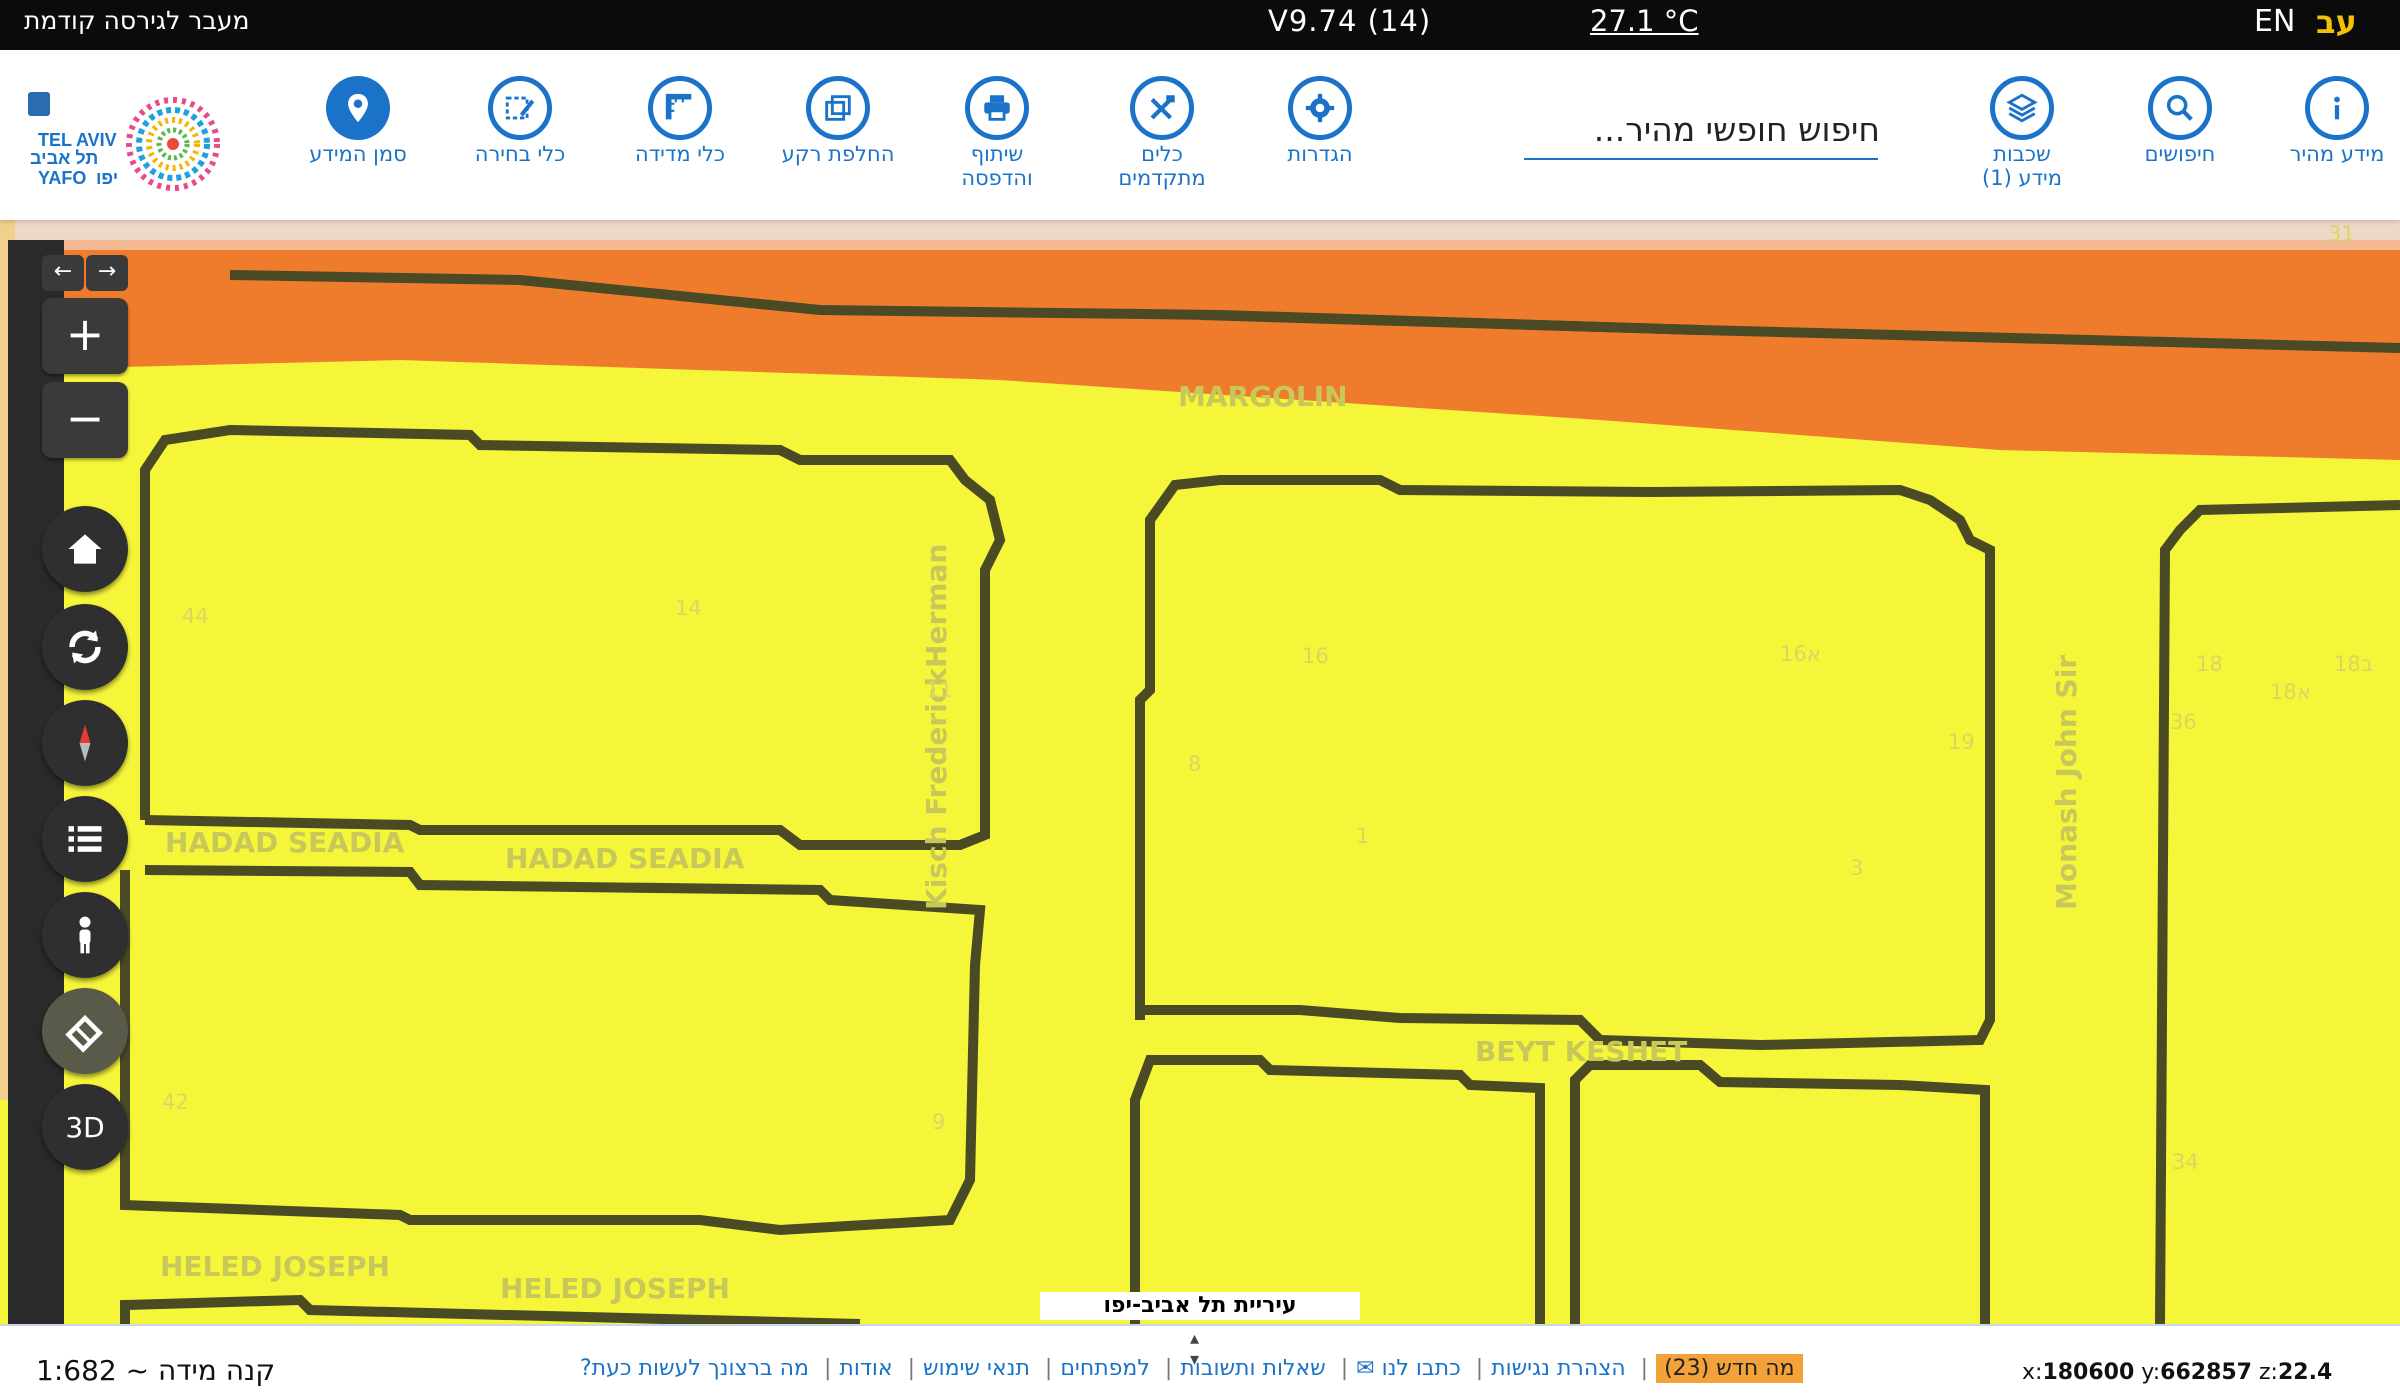 Image resolution: width=2400 pixels, height=1394 pixels. Describe the element at coordinates (1195, 764) in the screenshot. I see `parcel-number: 8` at that location.